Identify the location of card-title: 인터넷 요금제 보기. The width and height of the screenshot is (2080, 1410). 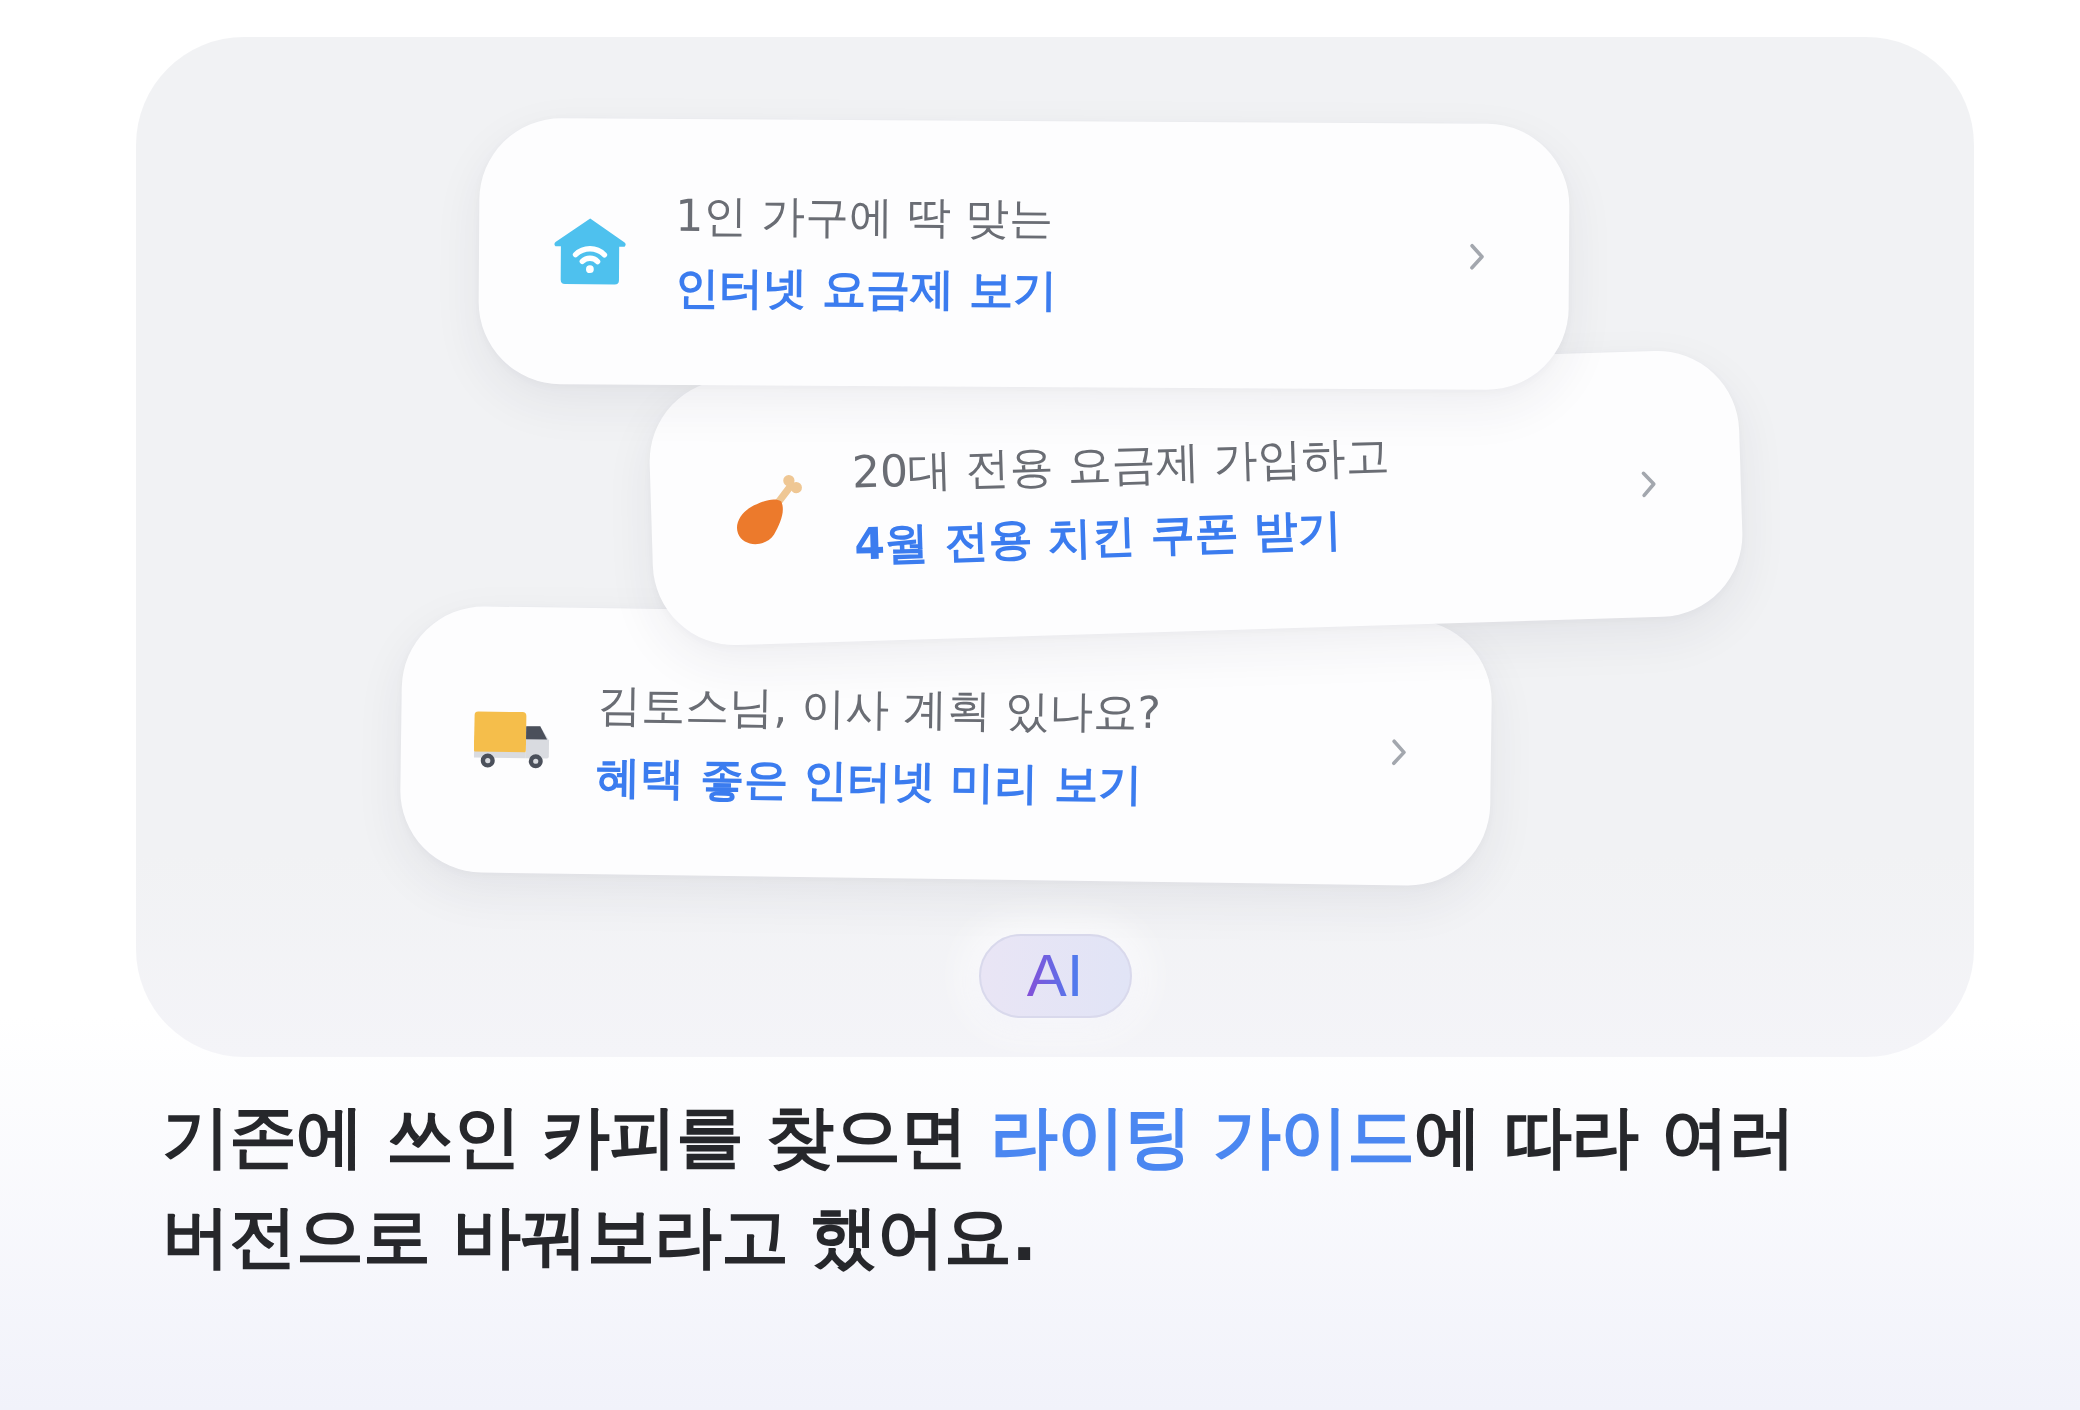
(866, 289).